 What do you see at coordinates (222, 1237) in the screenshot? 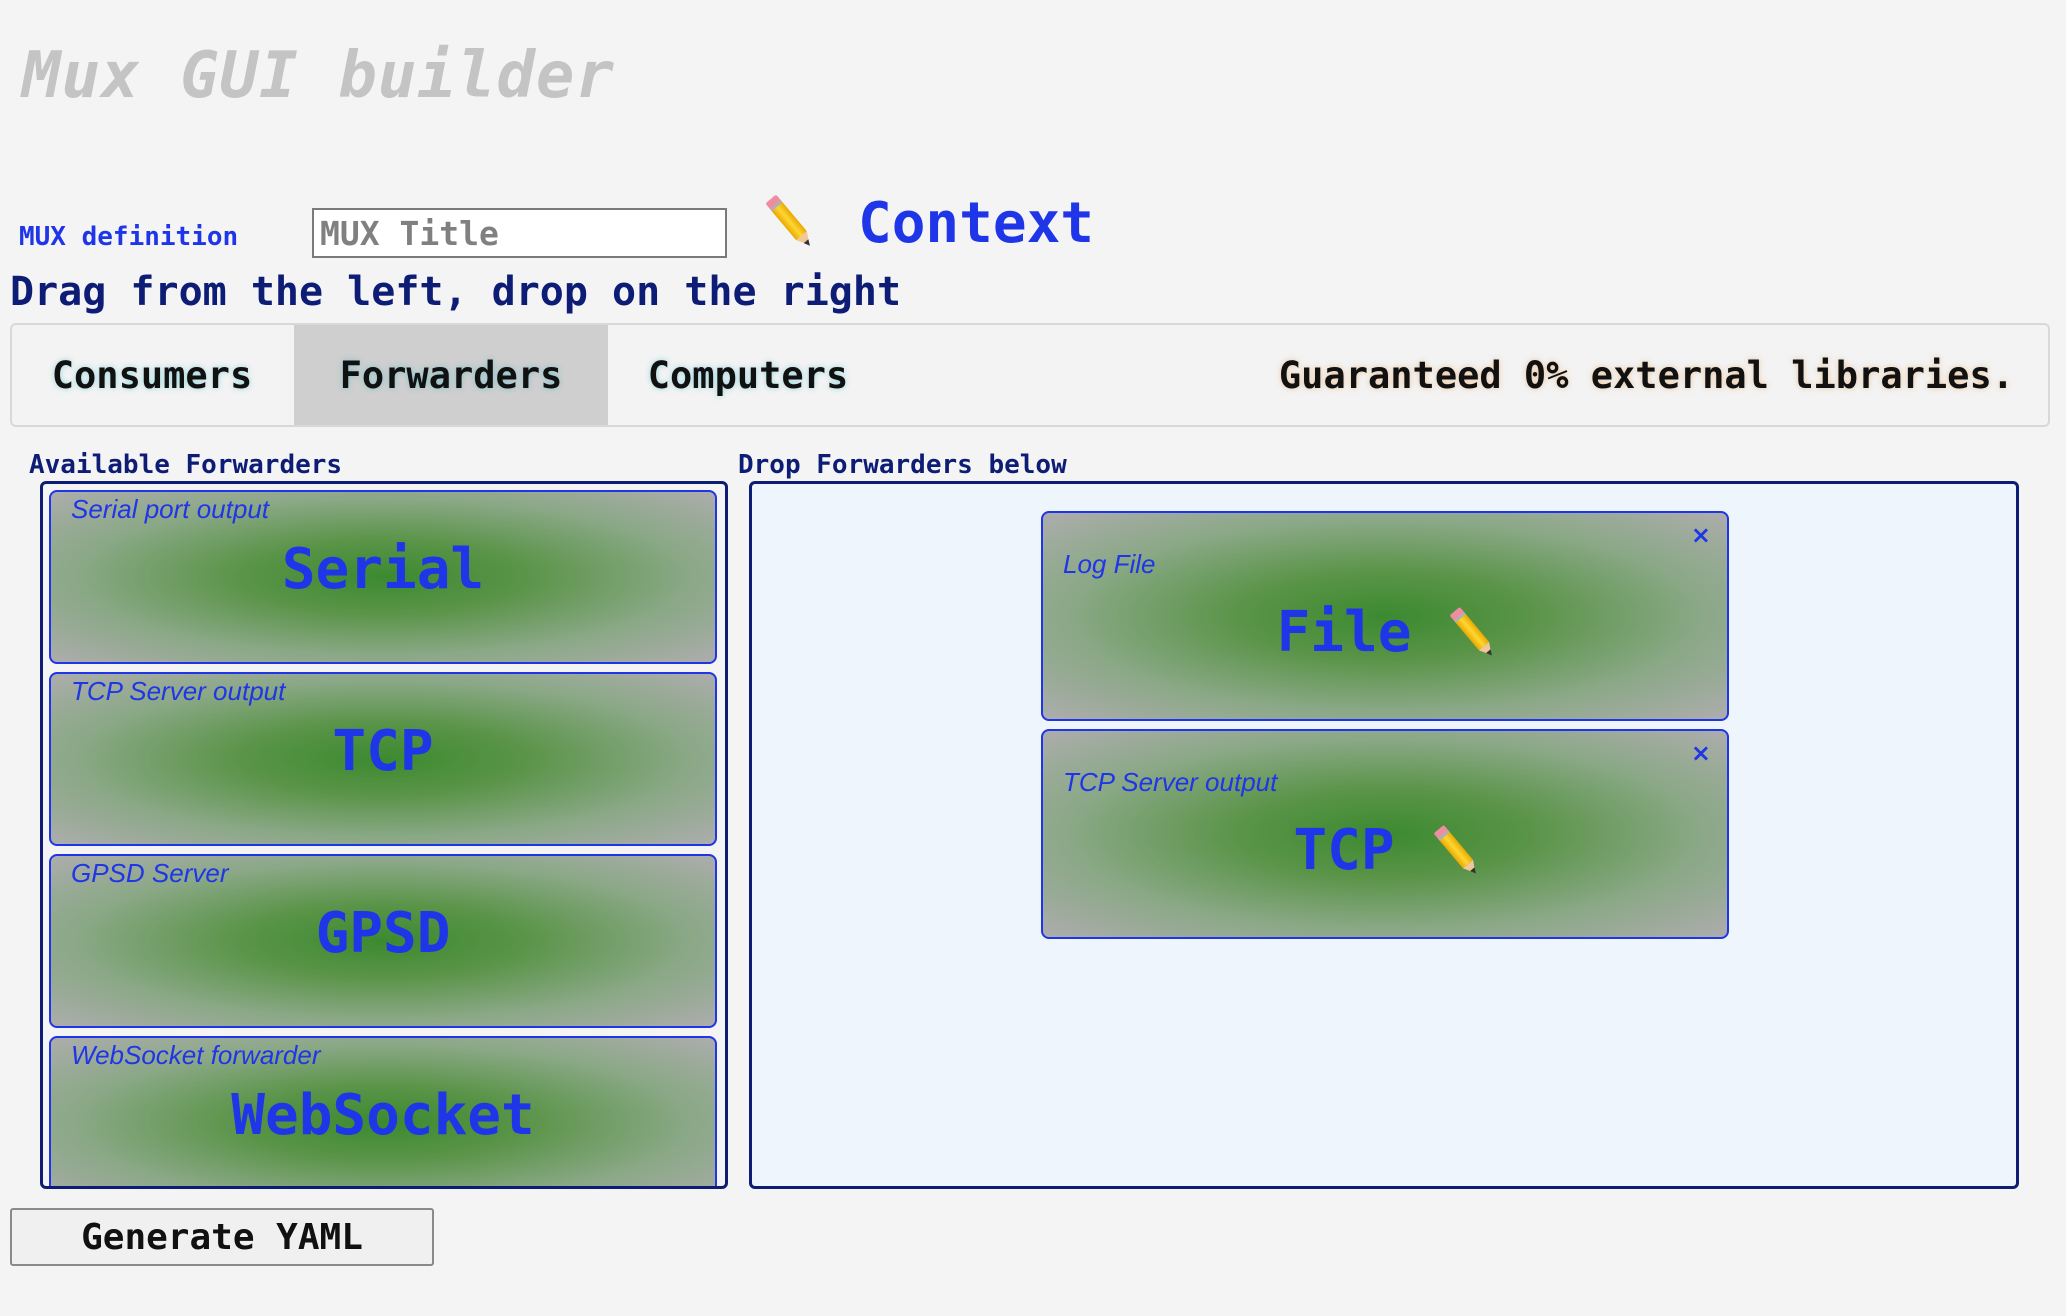
I see `generate-yaml-button: Generate YAML` at bounding box center [222, 1237].